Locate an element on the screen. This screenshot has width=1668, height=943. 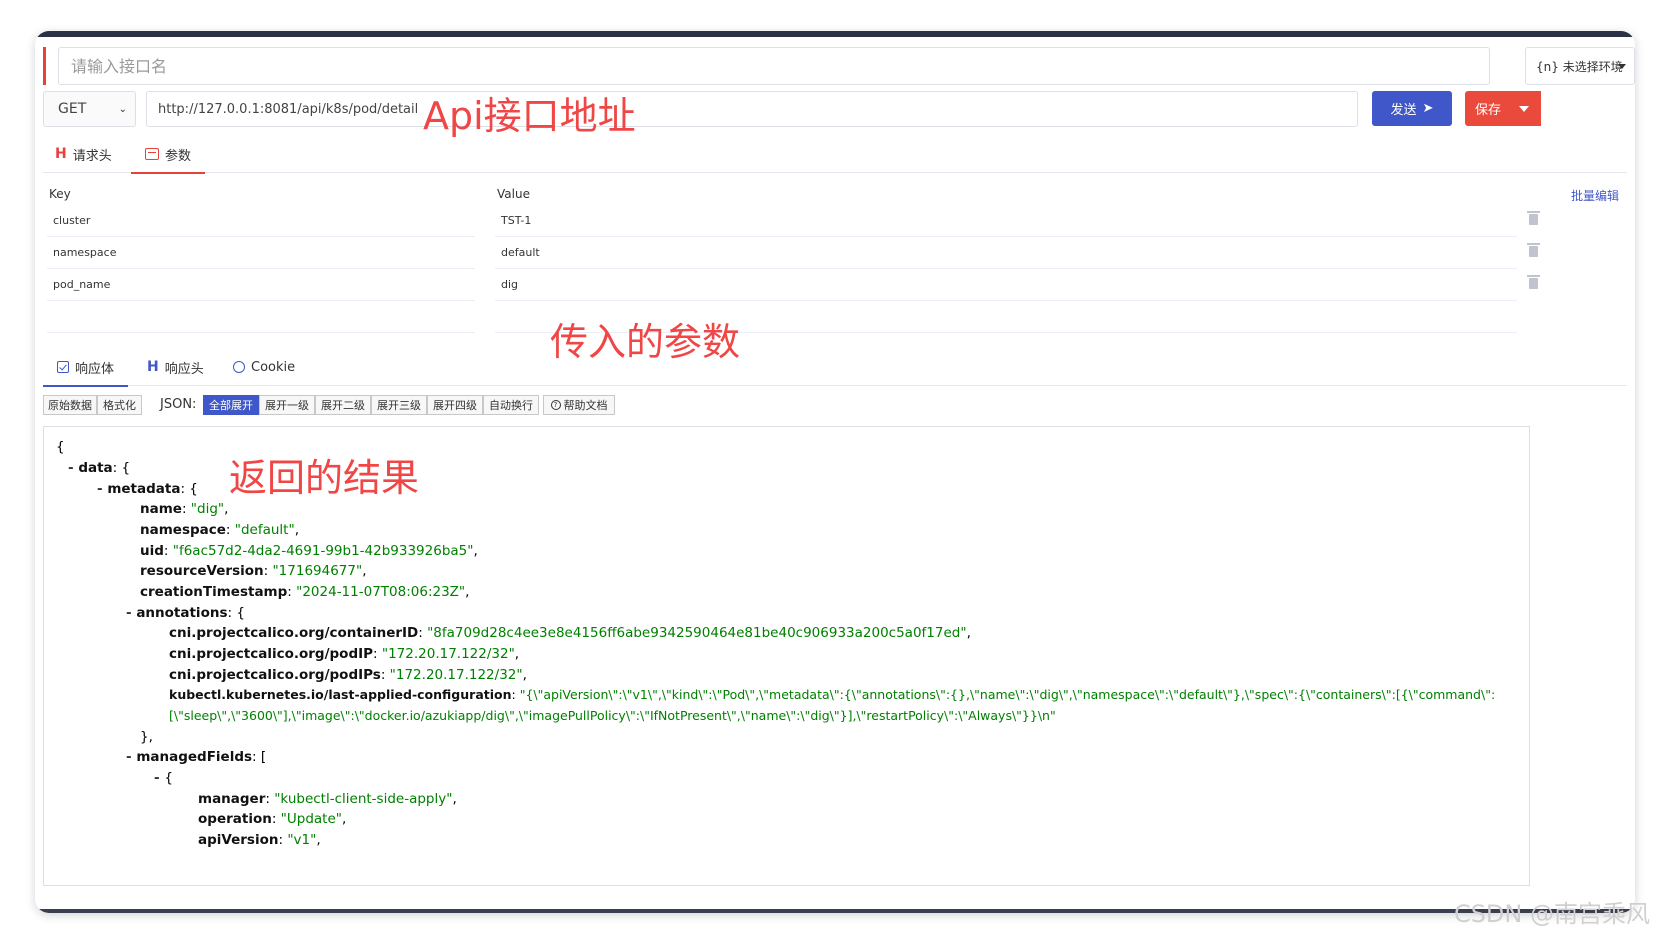
param-key-cell-empty is located at coordinates (261, 317).